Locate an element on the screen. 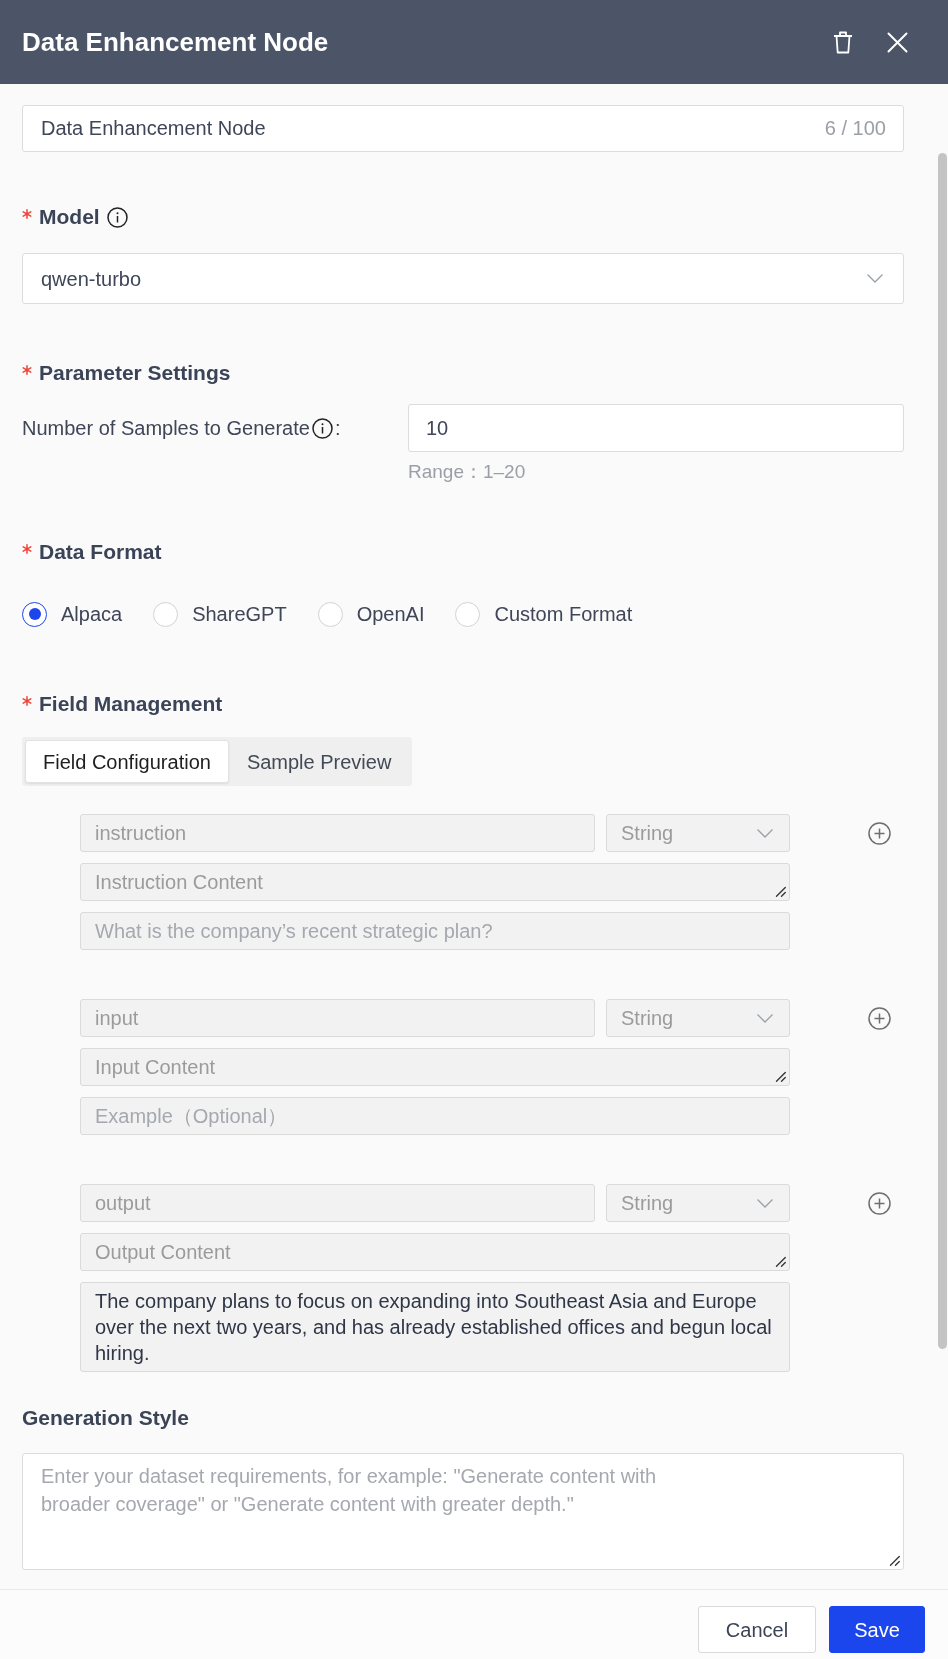 The width and height of the screenshot is (948, 1659). section-title: Field Management is located at coordinates (131, 704).